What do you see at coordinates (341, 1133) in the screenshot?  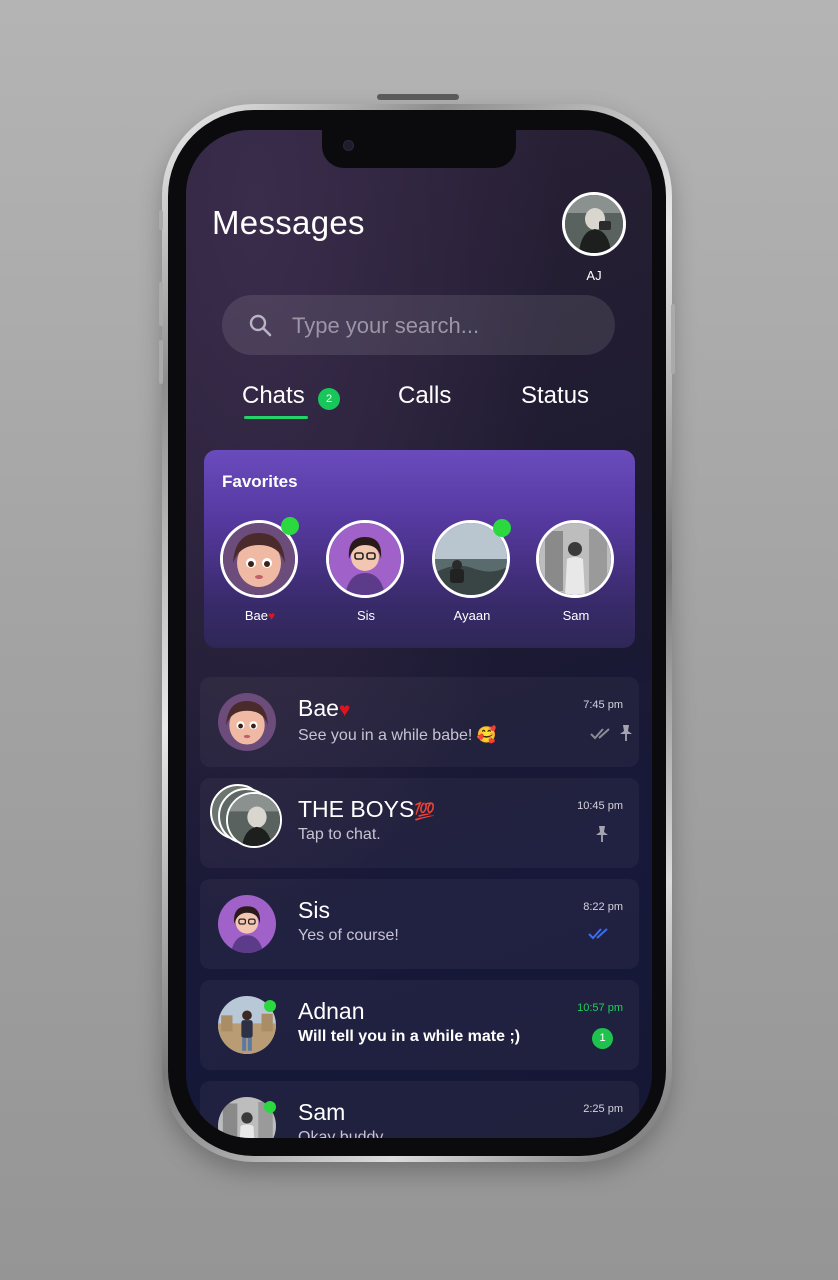 I see `chat-last-message: Okay buddy` at bounding box center [341, 1133].